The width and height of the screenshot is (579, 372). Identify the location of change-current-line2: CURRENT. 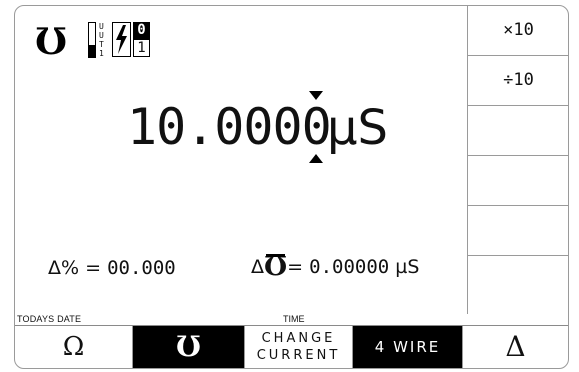
(298, 355).